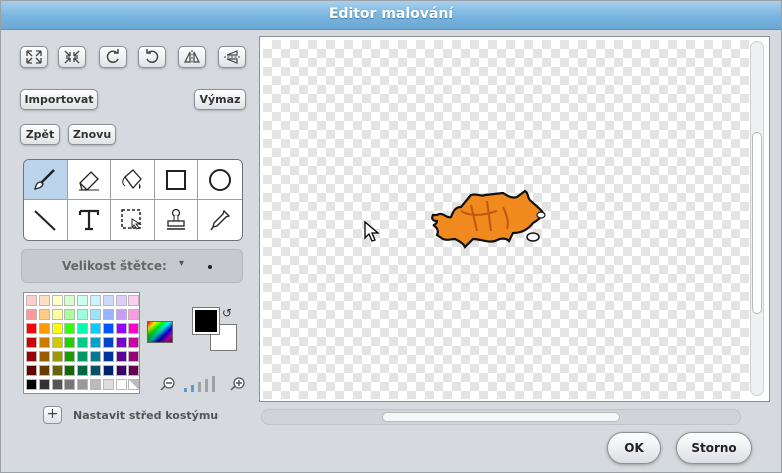 The height and width of the screenshot is (473, 782). What do you see at coordinates (714, 448) in the screenshot?
I see `cancel-button: Storno` at bounding box center [714, 448].